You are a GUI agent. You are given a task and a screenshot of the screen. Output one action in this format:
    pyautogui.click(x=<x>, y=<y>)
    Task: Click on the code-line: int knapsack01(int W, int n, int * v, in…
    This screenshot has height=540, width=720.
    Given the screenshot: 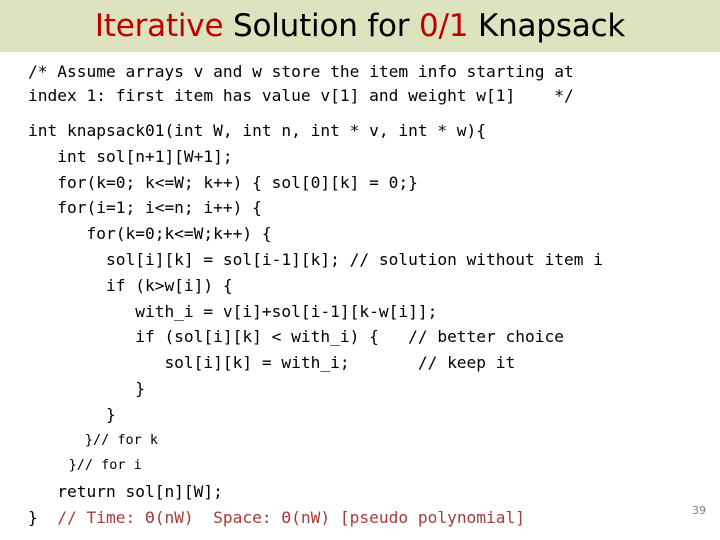 What is the action you would take?
    pyautogui.click(x=257, y=130)
    